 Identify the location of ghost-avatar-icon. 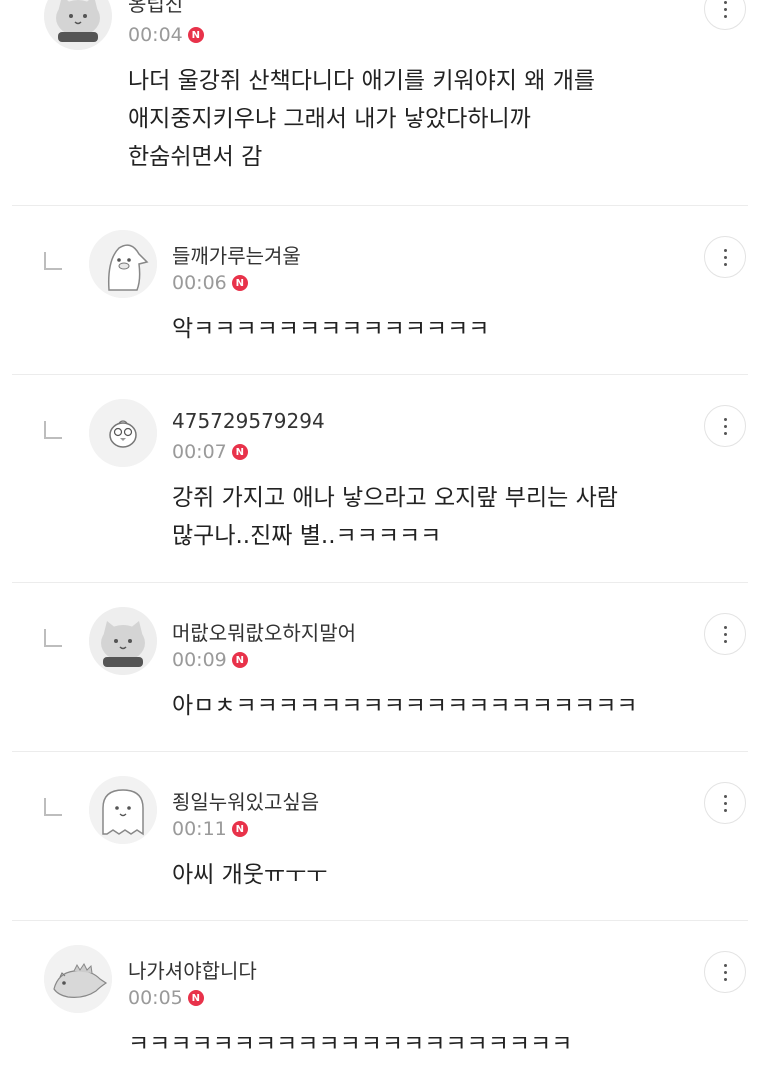
(123, 810).